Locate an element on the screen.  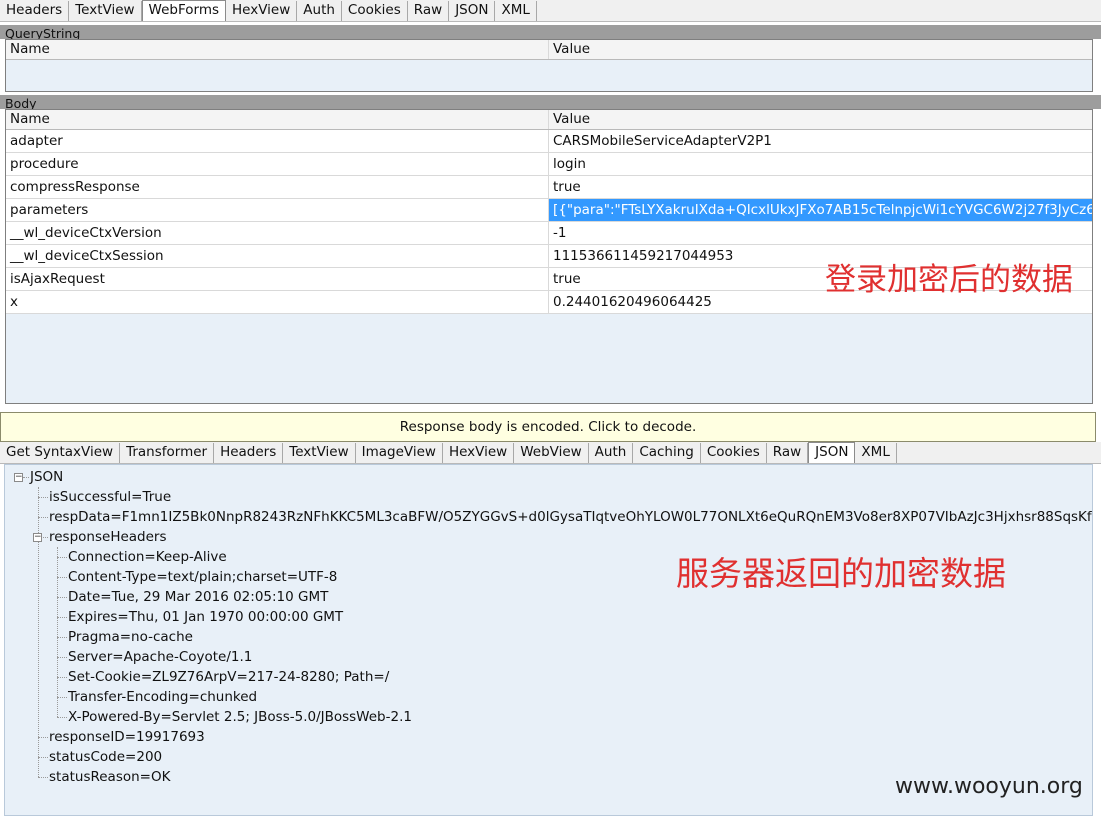
querystring-grid: Name Value is located at coordinates (549, 65).